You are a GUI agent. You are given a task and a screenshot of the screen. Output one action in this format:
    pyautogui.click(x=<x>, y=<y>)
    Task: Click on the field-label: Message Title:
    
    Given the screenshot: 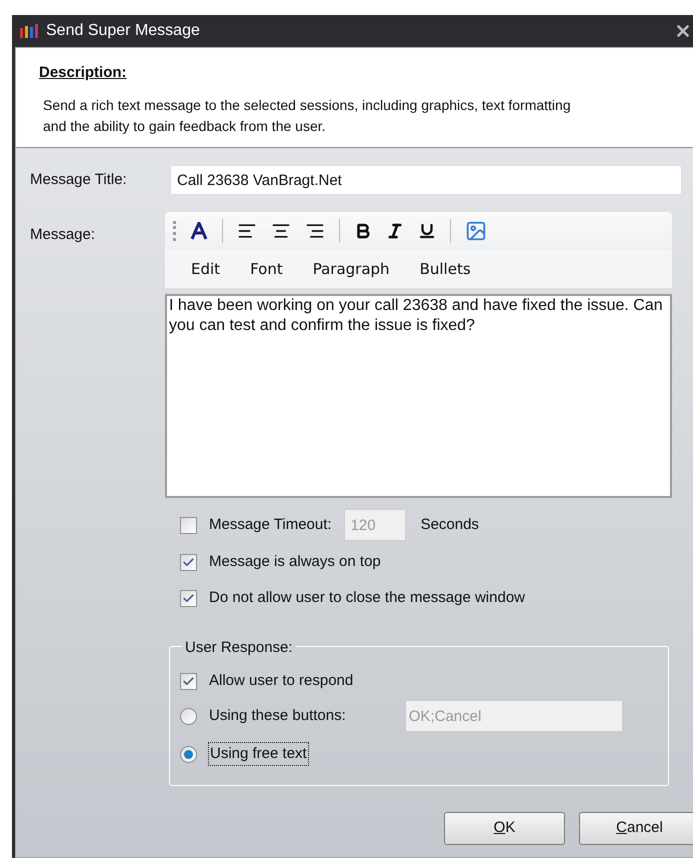 What is the action you would take?
    pyautogui.click(x=79, y=180)
    